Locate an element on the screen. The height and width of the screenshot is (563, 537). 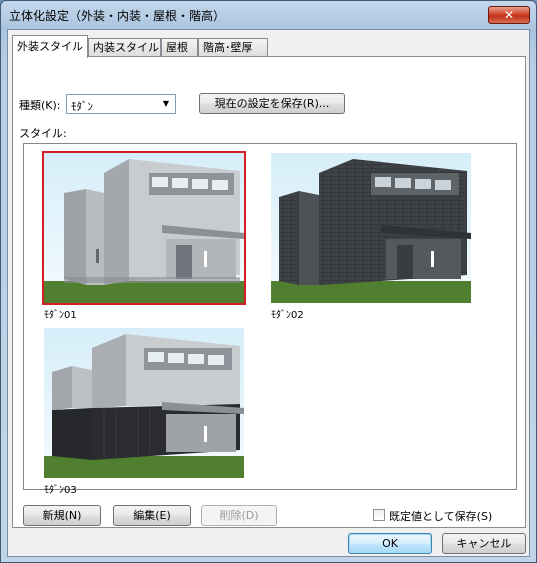
style-label: スタイル: is located at coordinates (43, 133).